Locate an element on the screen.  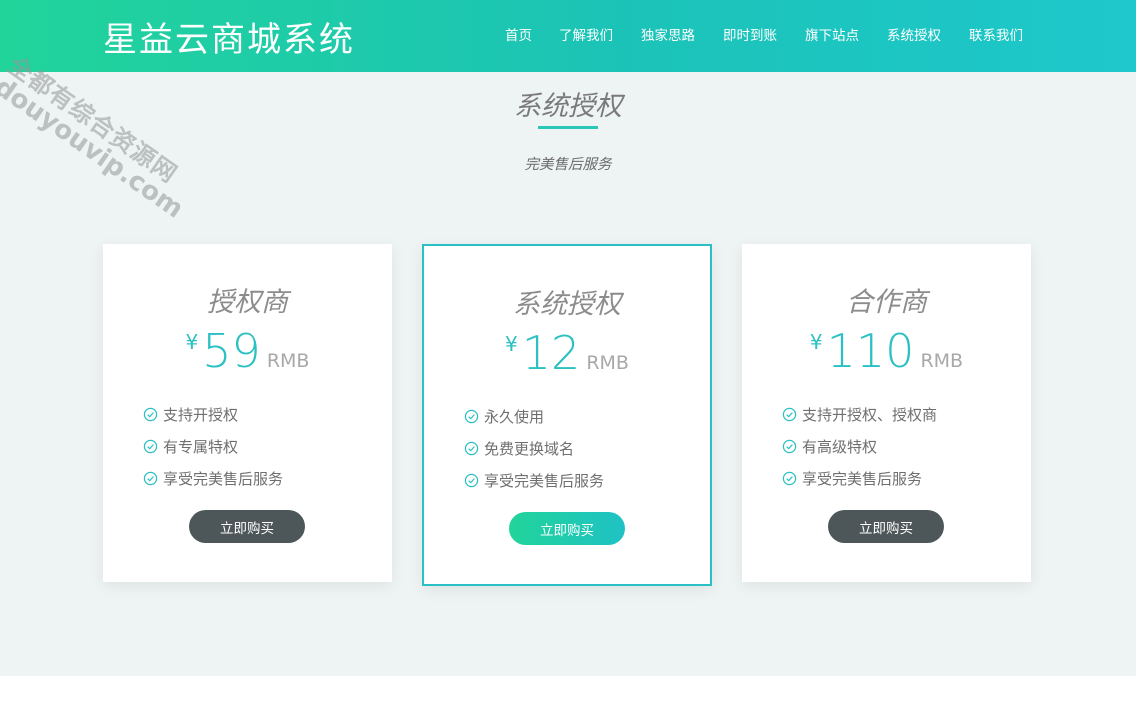
nav-sites: 旗下站点 is located at coordinates (832, 34).